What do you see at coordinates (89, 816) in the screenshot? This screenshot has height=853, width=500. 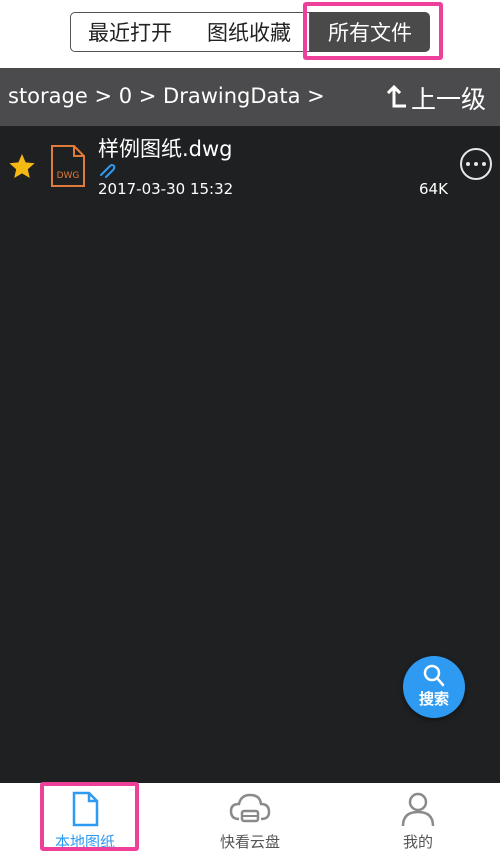 I see `highlight-box-local-drawings` at bounding box center [89, 816].